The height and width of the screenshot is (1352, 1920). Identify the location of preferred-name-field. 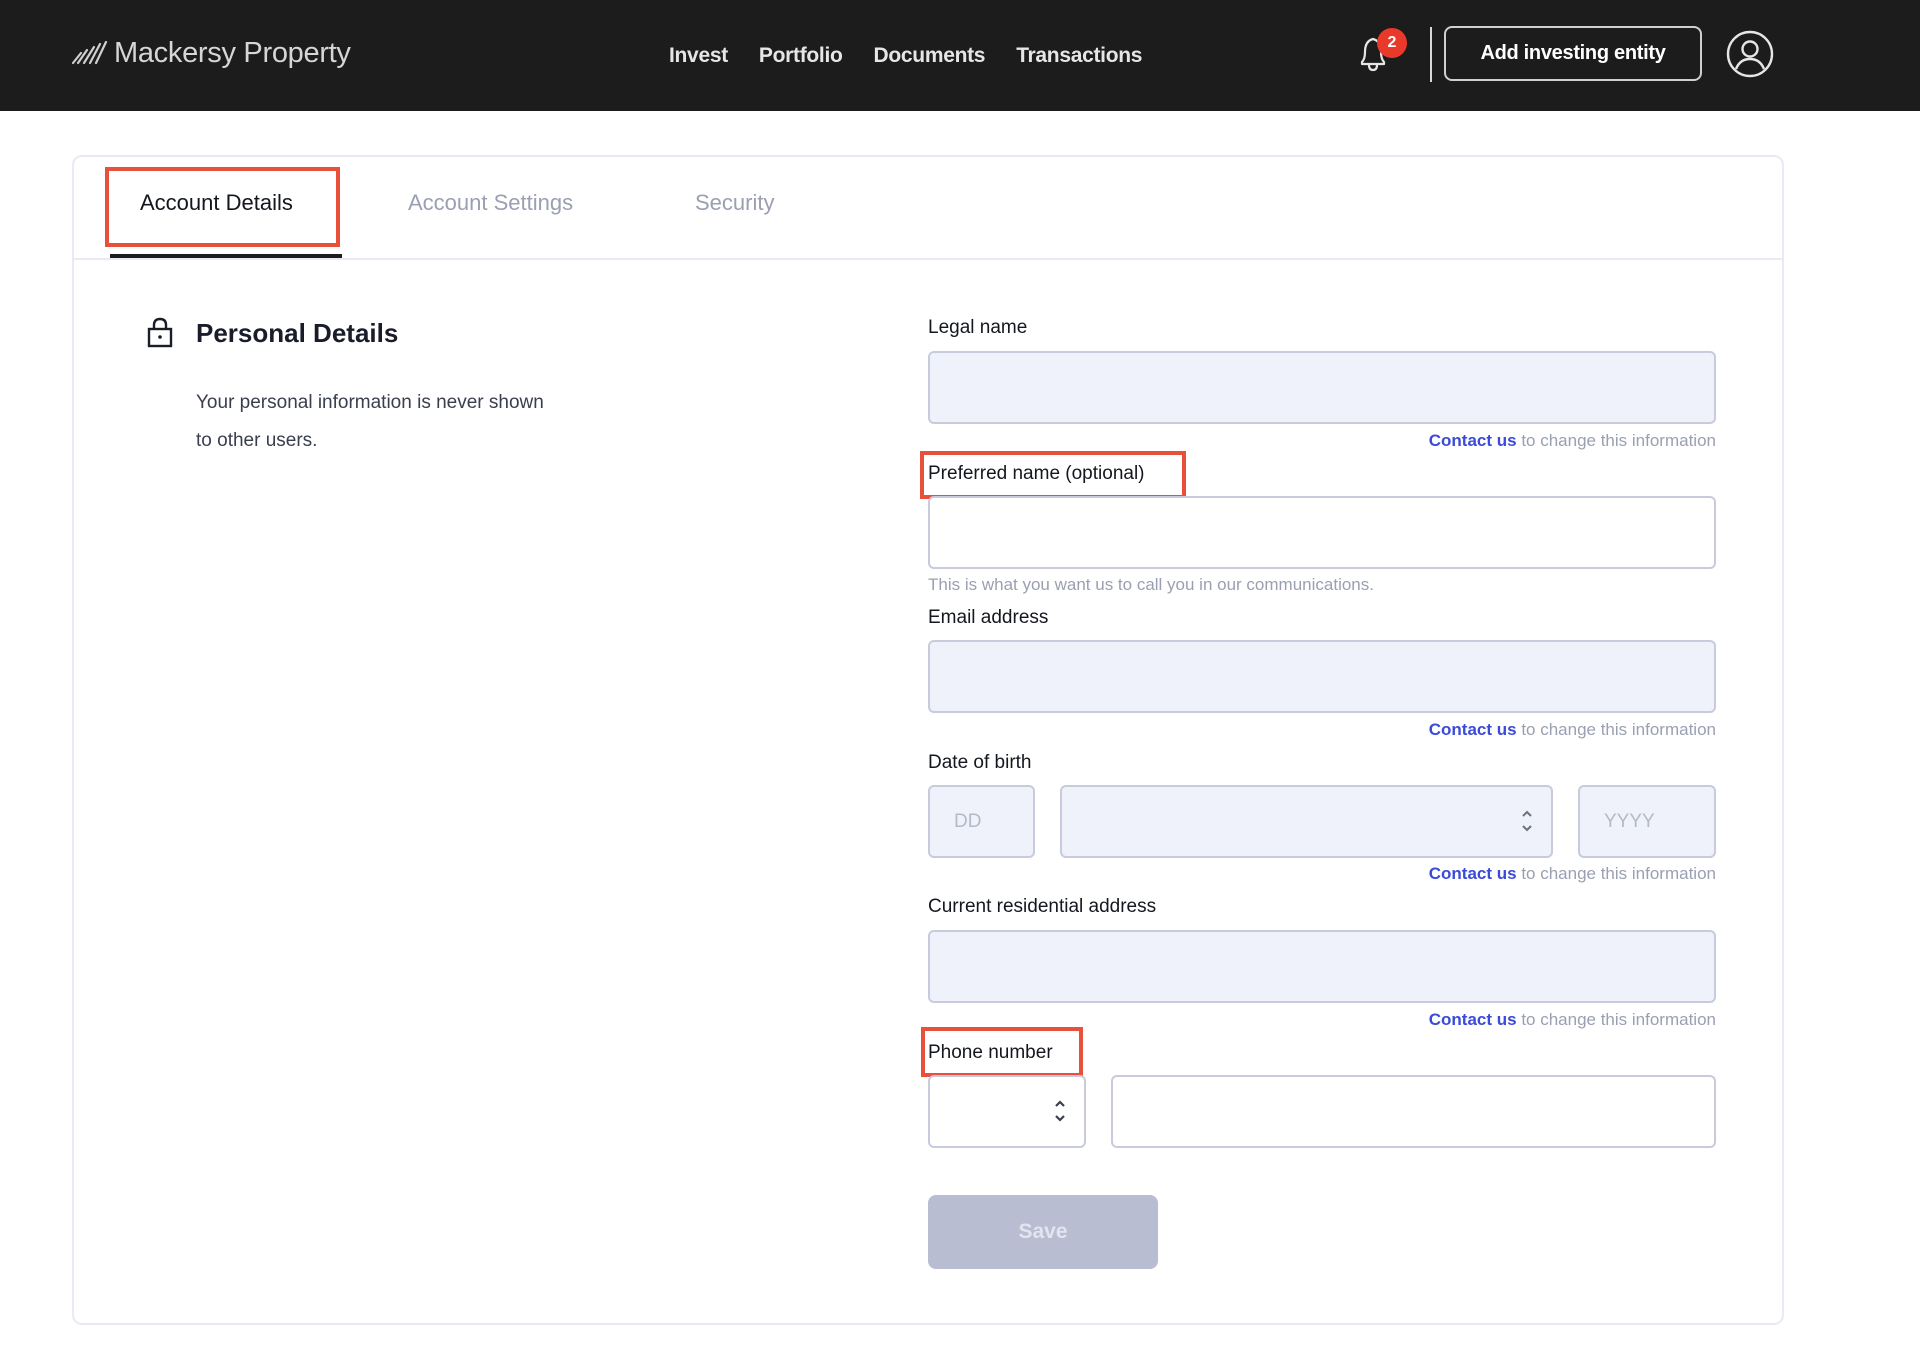
(1322, 532).